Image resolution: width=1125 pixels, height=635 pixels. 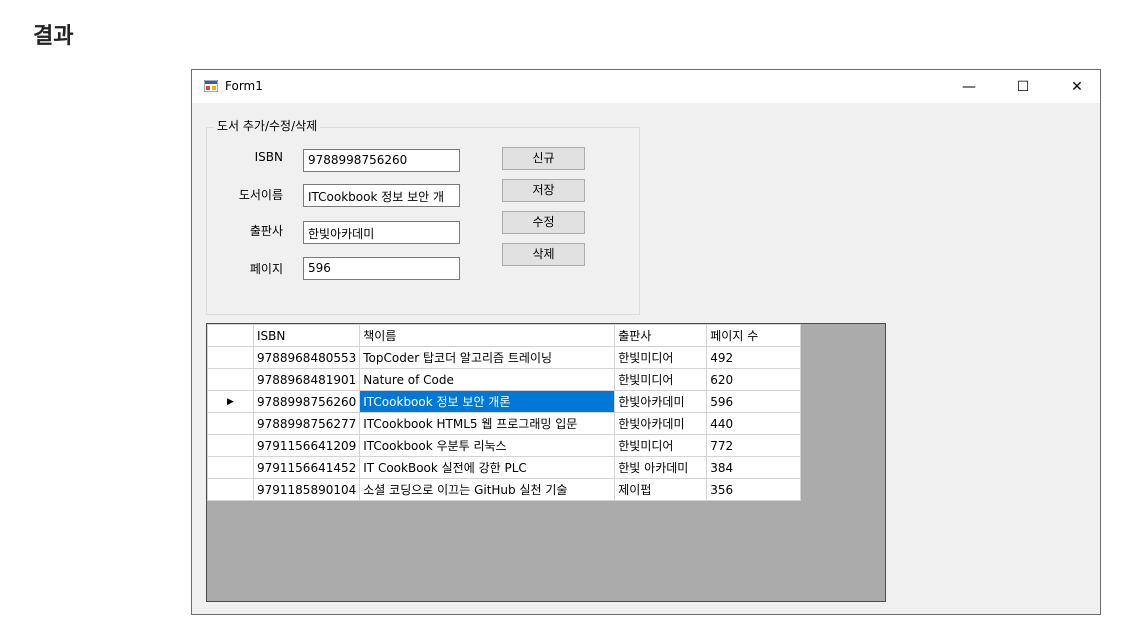 I want to click on column-header-publisher: 출판사, so click(x=661, y=335).